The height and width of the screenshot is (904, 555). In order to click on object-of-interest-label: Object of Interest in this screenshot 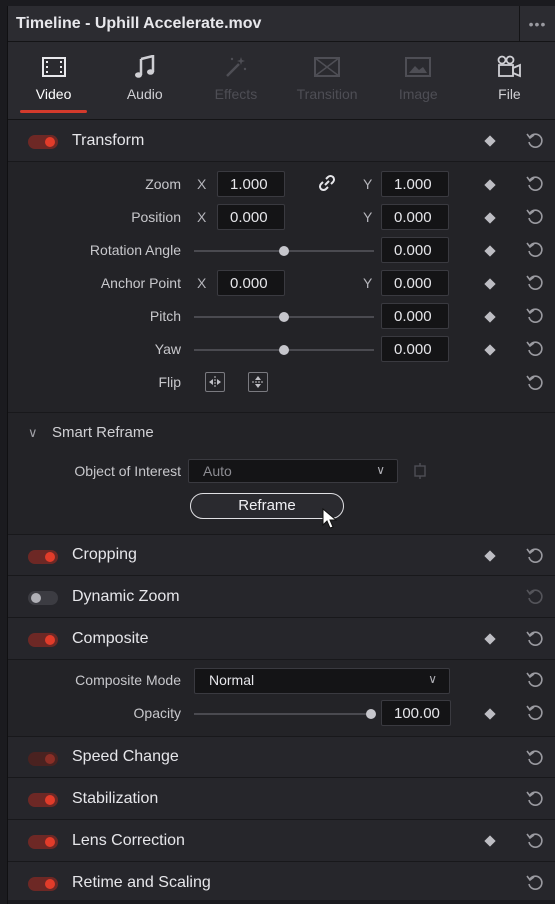, I will do `click(127, 471)`.